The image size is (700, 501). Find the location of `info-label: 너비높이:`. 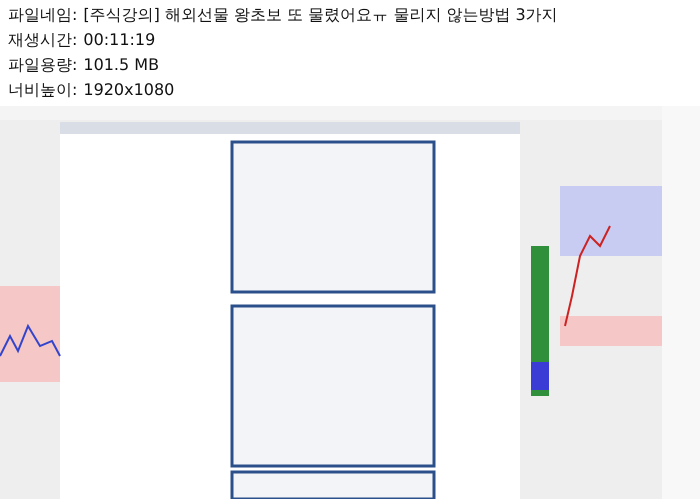

info-label: 너비높이: is located at coordinates (43, 90).